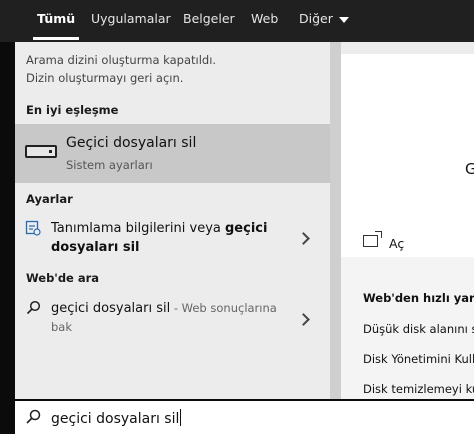 The image size is (474, 434). Describe the element at coordinates (56, 20) in the screenshot. I see `tab-all: Tümü` at that location.